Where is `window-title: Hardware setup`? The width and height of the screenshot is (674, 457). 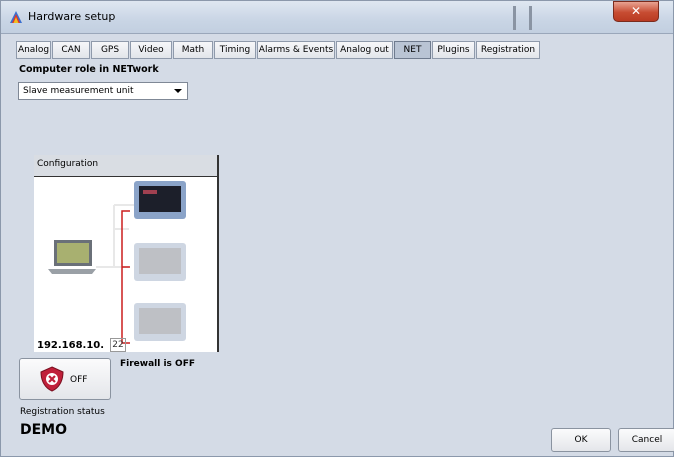 window-title: Hardware setup is located at coordinates (72, 16).